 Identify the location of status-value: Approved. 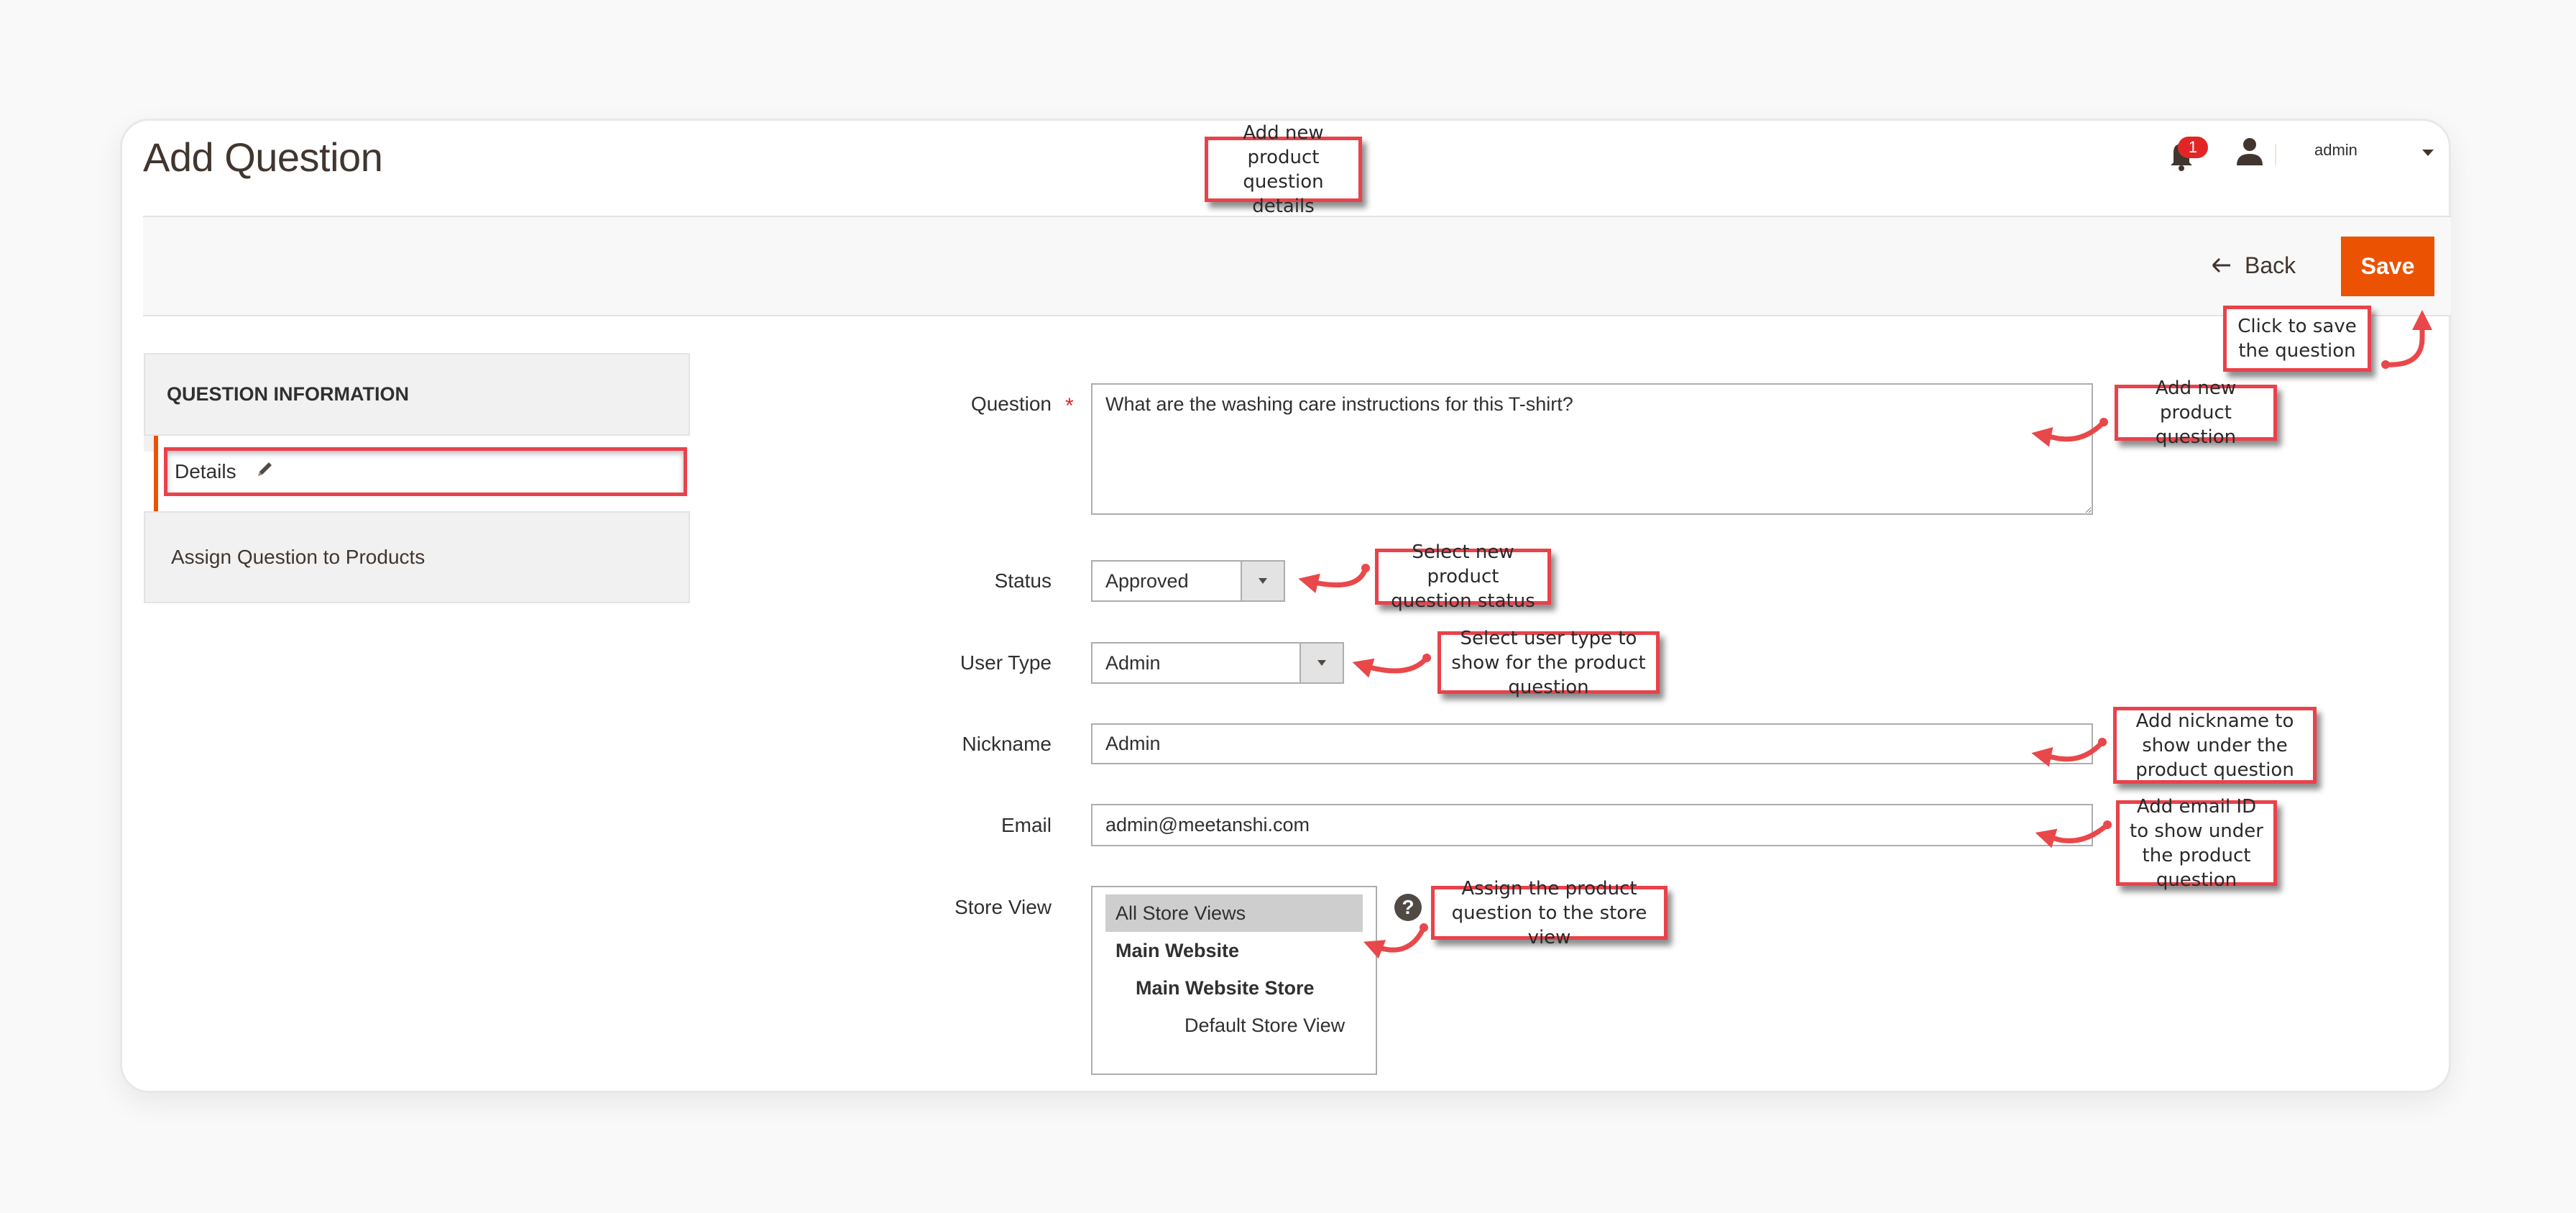
(1147, 580).